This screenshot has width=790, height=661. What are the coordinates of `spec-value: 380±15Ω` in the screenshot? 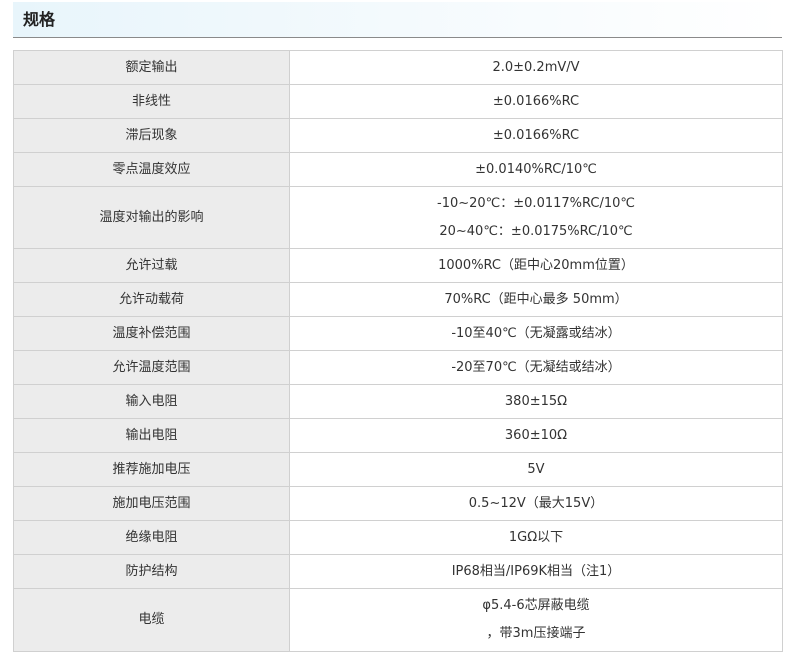 It's located at (536, 401).